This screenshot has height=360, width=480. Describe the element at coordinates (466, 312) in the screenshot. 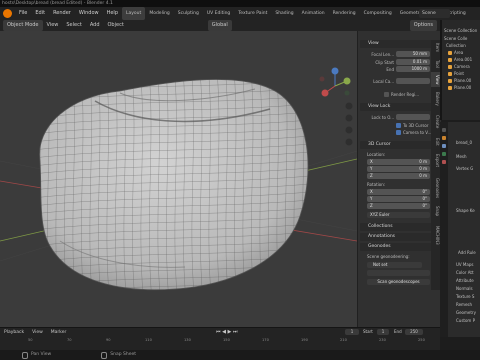

I see `properties-panel-header: Geometry` at that location.